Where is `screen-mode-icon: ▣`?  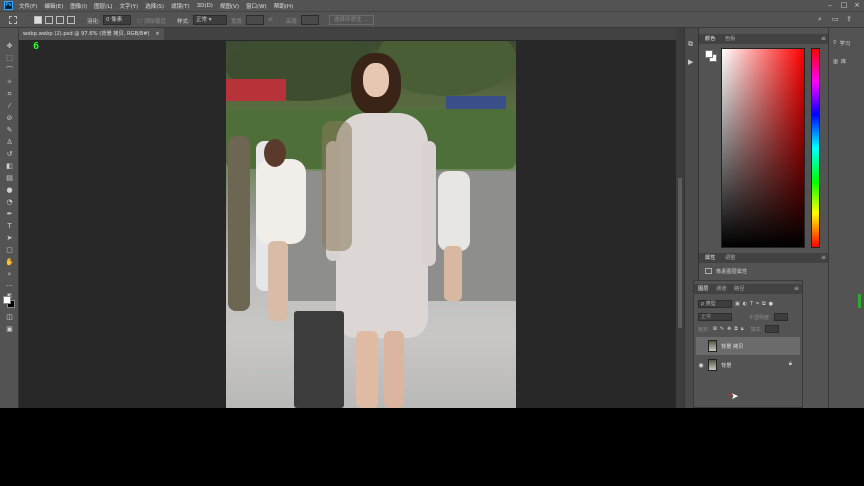
screen-mode-icon: ▣ is located at coordinates (9, 329).